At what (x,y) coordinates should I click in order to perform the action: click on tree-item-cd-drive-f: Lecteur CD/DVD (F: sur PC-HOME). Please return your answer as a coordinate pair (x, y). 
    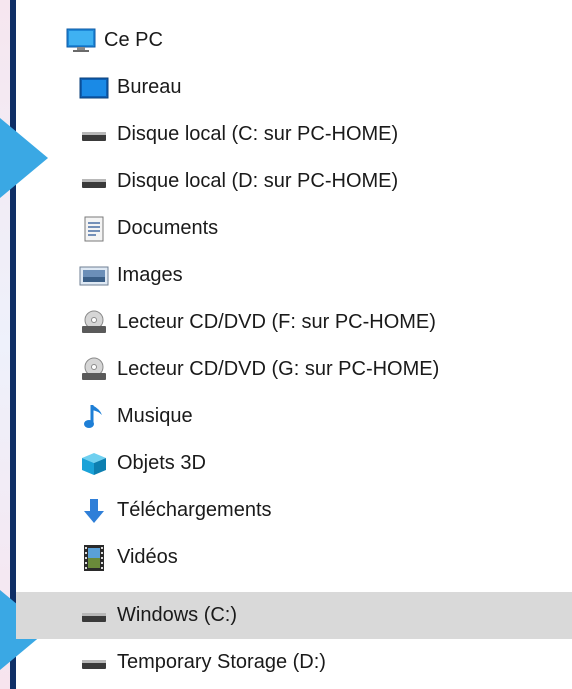
    Looking at the image, I should click on (294, 322).